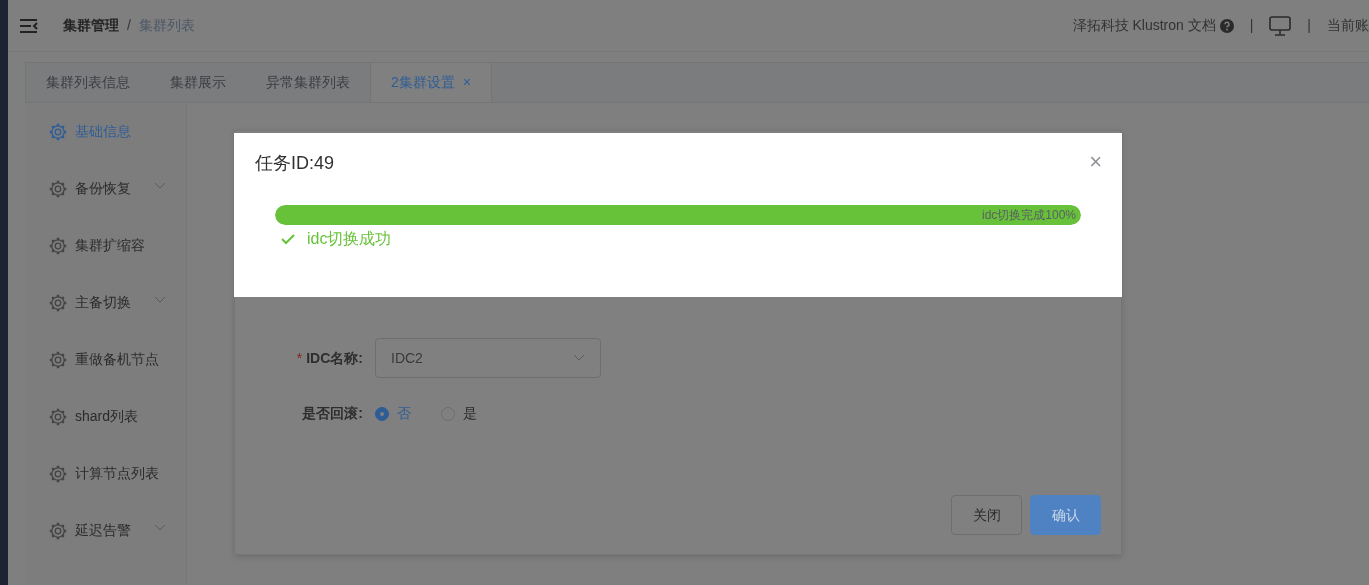 The image size is (1369, 585). Describe the element at coordinates (88, 82) in the screenshot. I see `tab: 集群列表信息` at that location.